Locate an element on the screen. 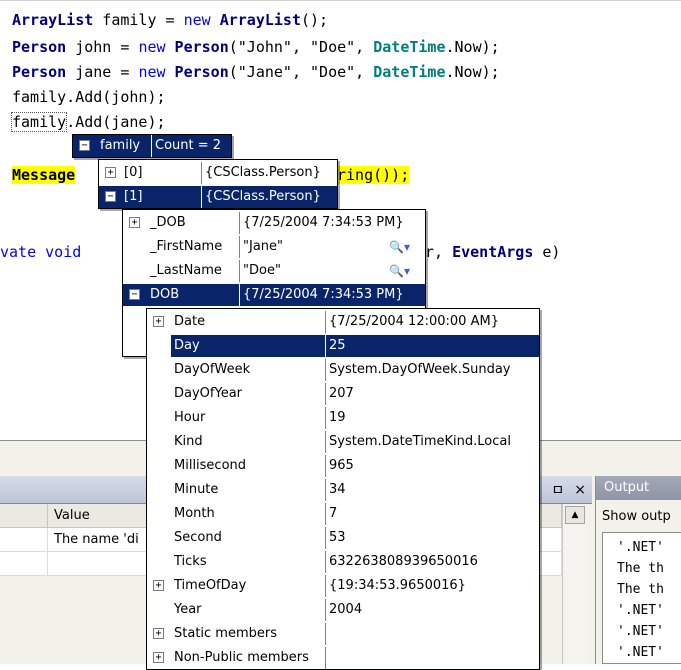 This screenshot has width=681, height=670. current-statement-highlight: ring()); is located at coordinates (373, 175).